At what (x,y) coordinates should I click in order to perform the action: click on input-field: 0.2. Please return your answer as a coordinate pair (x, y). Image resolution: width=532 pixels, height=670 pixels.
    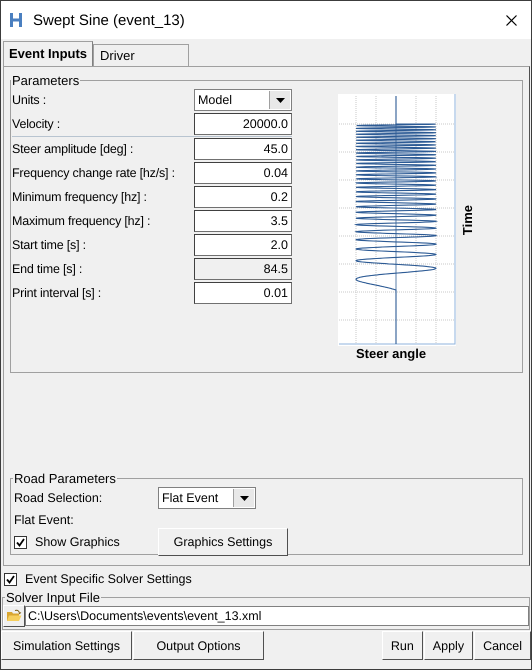
    Looking at the image, I should click on (243, 197).